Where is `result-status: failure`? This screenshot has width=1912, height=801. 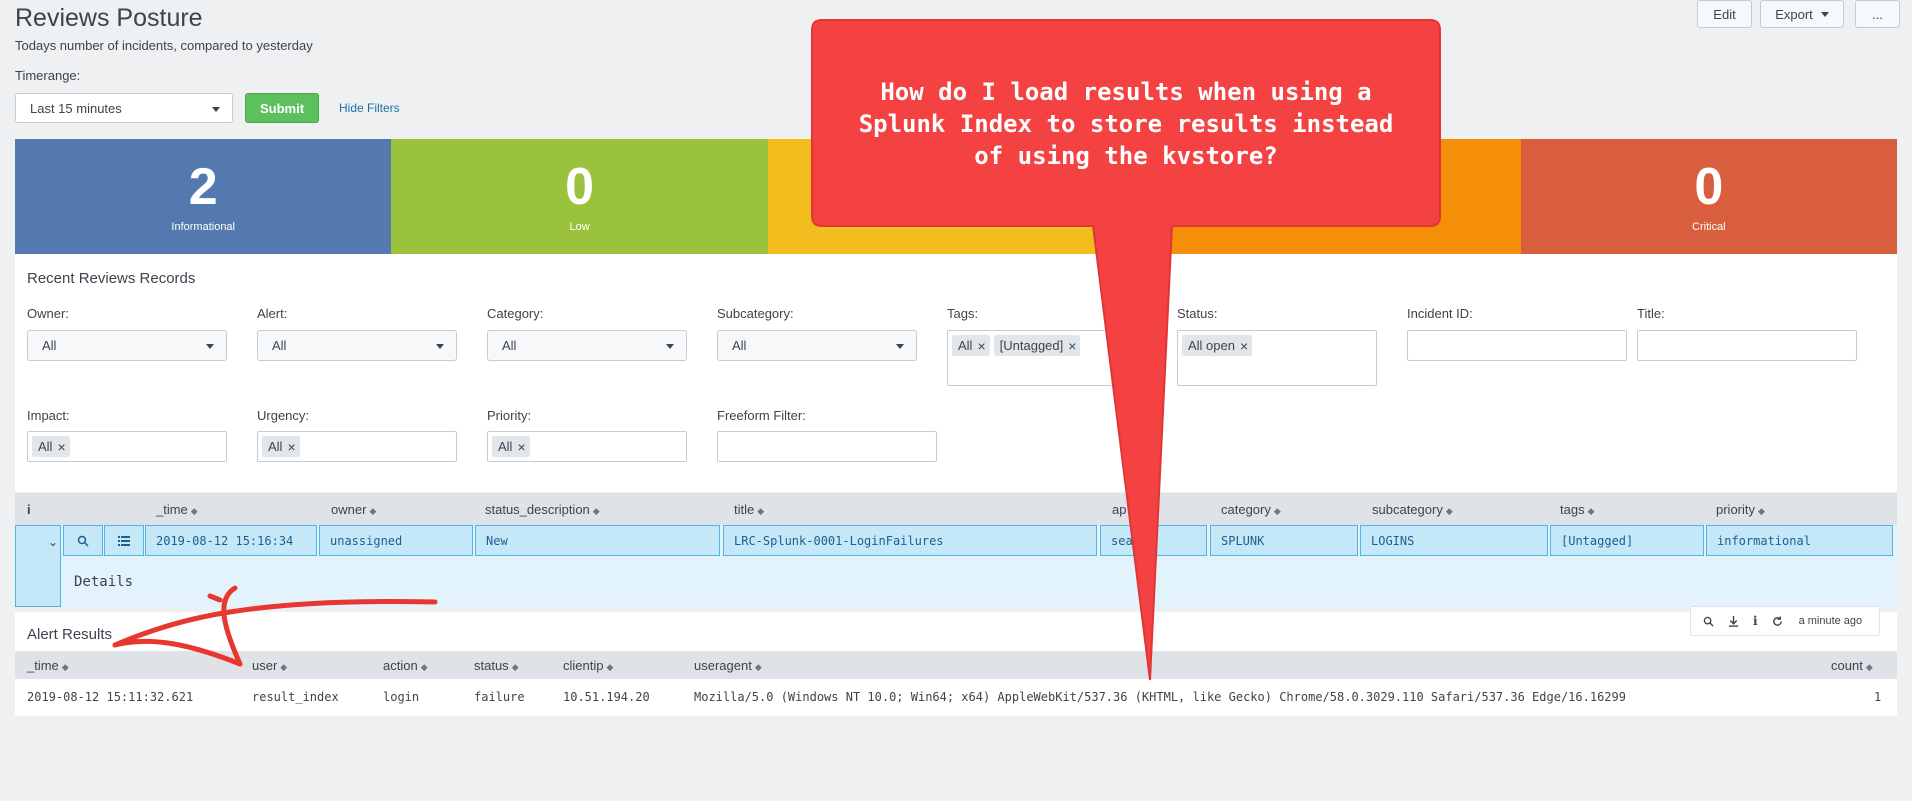
result-status: failure is located at coordinates (499, 697).